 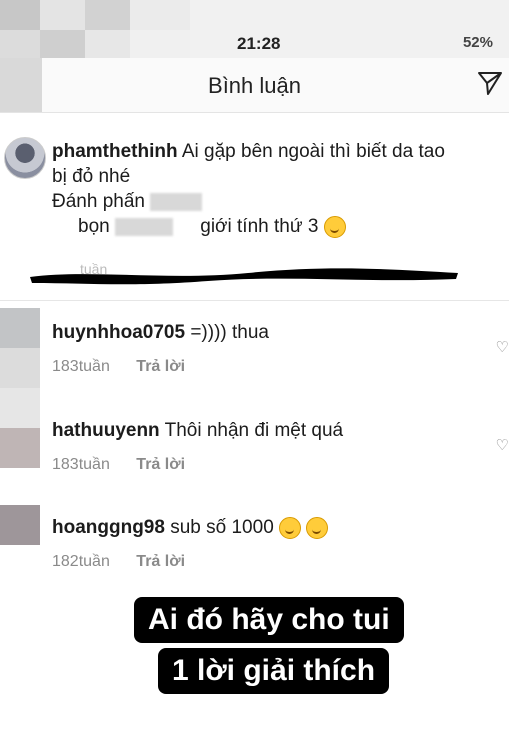 I want to click on comment-time: 182tuần, so click(x=81, y=561).